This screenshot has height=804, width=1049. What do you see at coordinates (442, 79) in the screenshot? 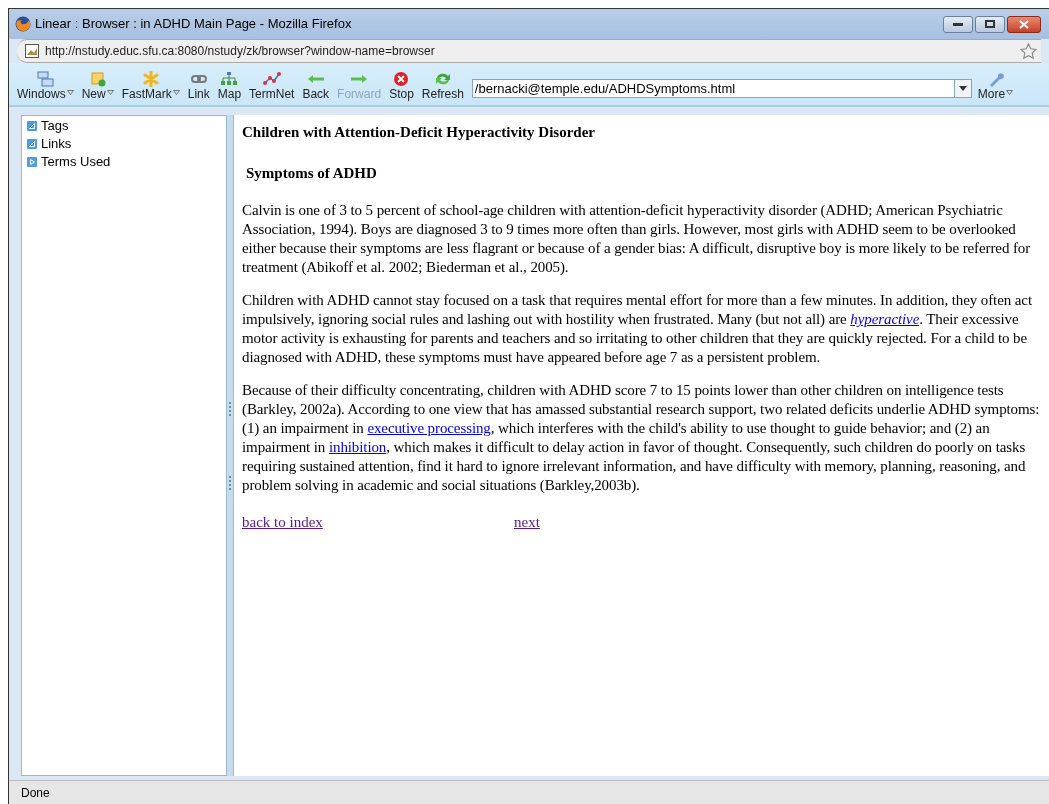
I see `refresh-icon` at bounding box center [442, 79].